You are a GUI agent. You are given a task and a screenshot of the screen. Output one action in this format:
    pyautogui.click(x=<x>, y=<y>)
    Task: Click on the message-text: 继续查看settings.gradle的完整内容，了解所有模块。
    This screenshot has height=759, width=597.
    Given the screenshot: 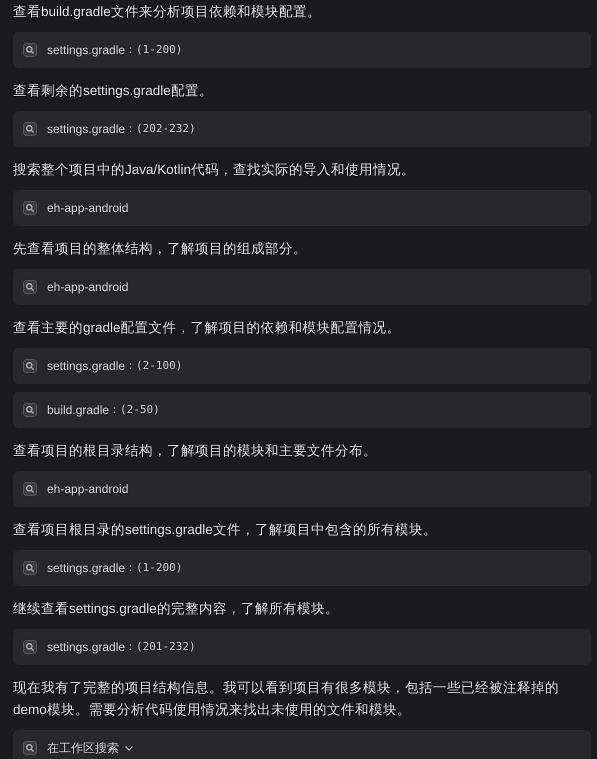 What is the action you would take?
    pyautogui.click(x=176, y=609)
    